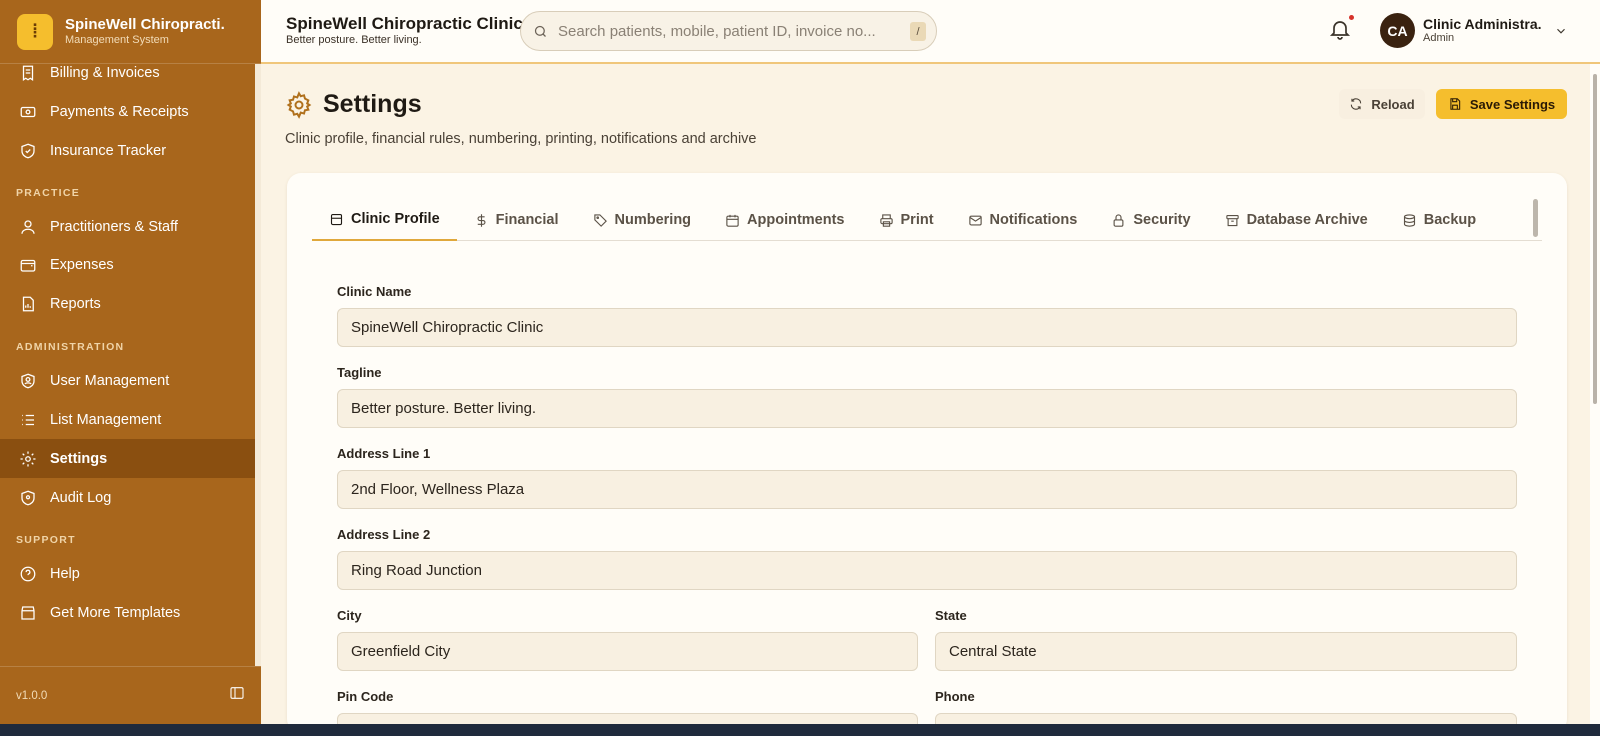 The width and height of the screenshot is (1600, 736). What do you see at coordinates (384, 534) in the screenshot?
I see `address-line-2-label: Address Line 2` at bounding box center [384, 534].